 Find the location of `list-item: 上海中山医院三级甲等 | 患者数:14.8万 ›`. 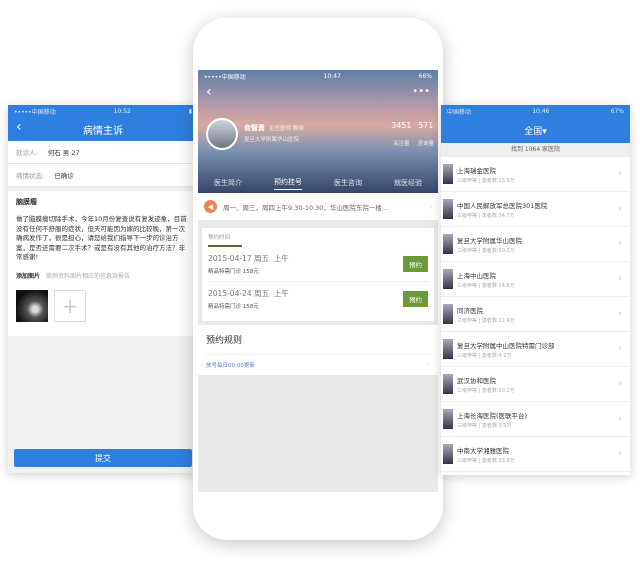

list-item: 上海中山医院三级甲等 | 患者数:14.8万 › is located at coordinates (535, 279).